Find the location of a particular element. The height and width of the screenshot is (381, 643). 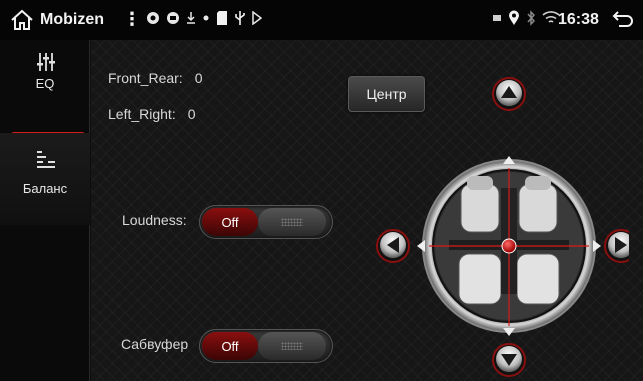

tab-eq: EQ is located at coordinates (45, 86).